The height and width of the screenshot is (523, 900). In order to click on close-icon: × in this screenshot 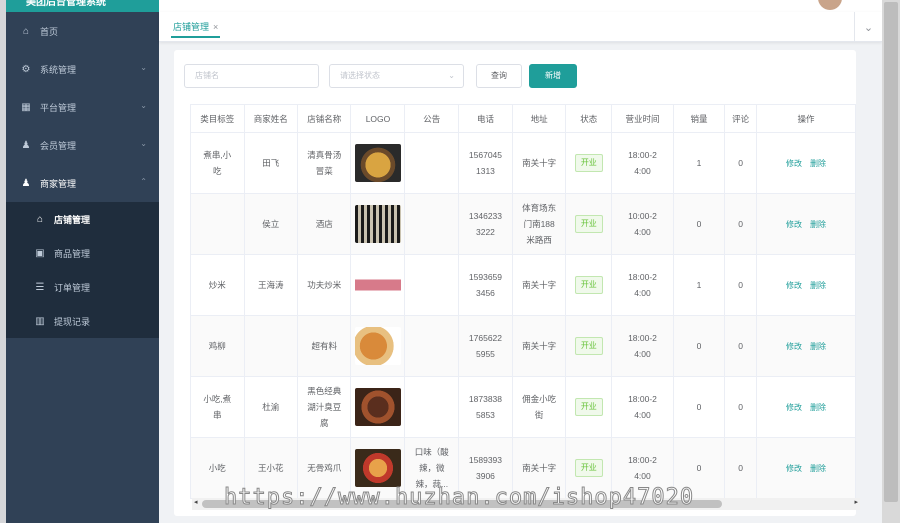, I will do `click(215, 27)`.